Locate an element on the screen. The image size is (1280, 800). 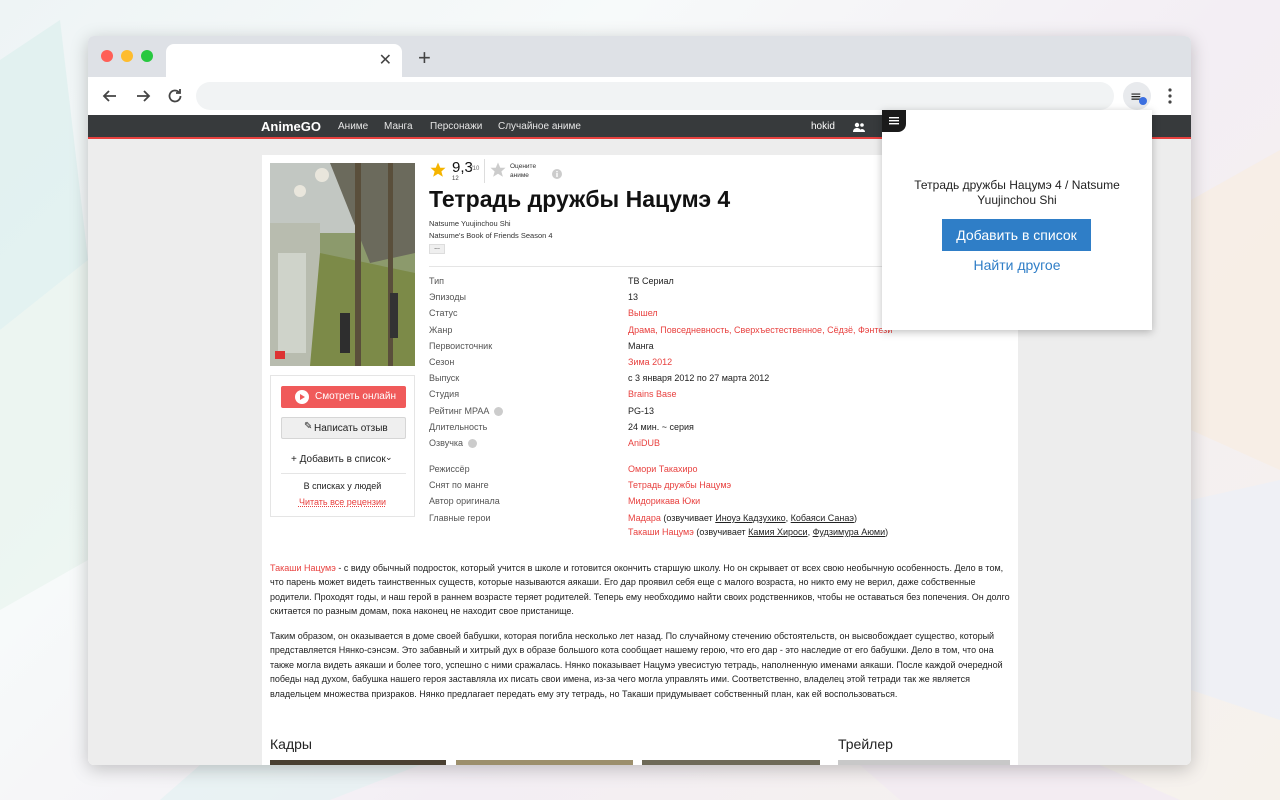
info-value: 13 is located at coordinates (633, 297).